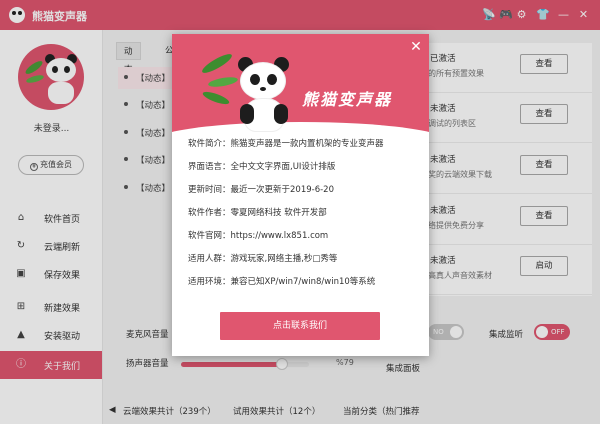 The height and width of the screenshot is (424, 600). I want to click on close-icon: ✕, so click(416, 47).